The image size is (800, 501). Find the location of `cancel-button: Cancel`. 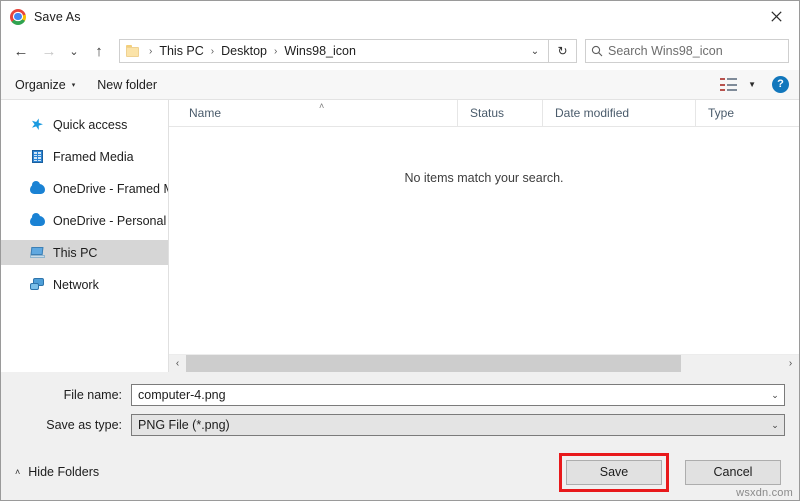

cancel-button: Cancel is located at coordinates (733, 472).